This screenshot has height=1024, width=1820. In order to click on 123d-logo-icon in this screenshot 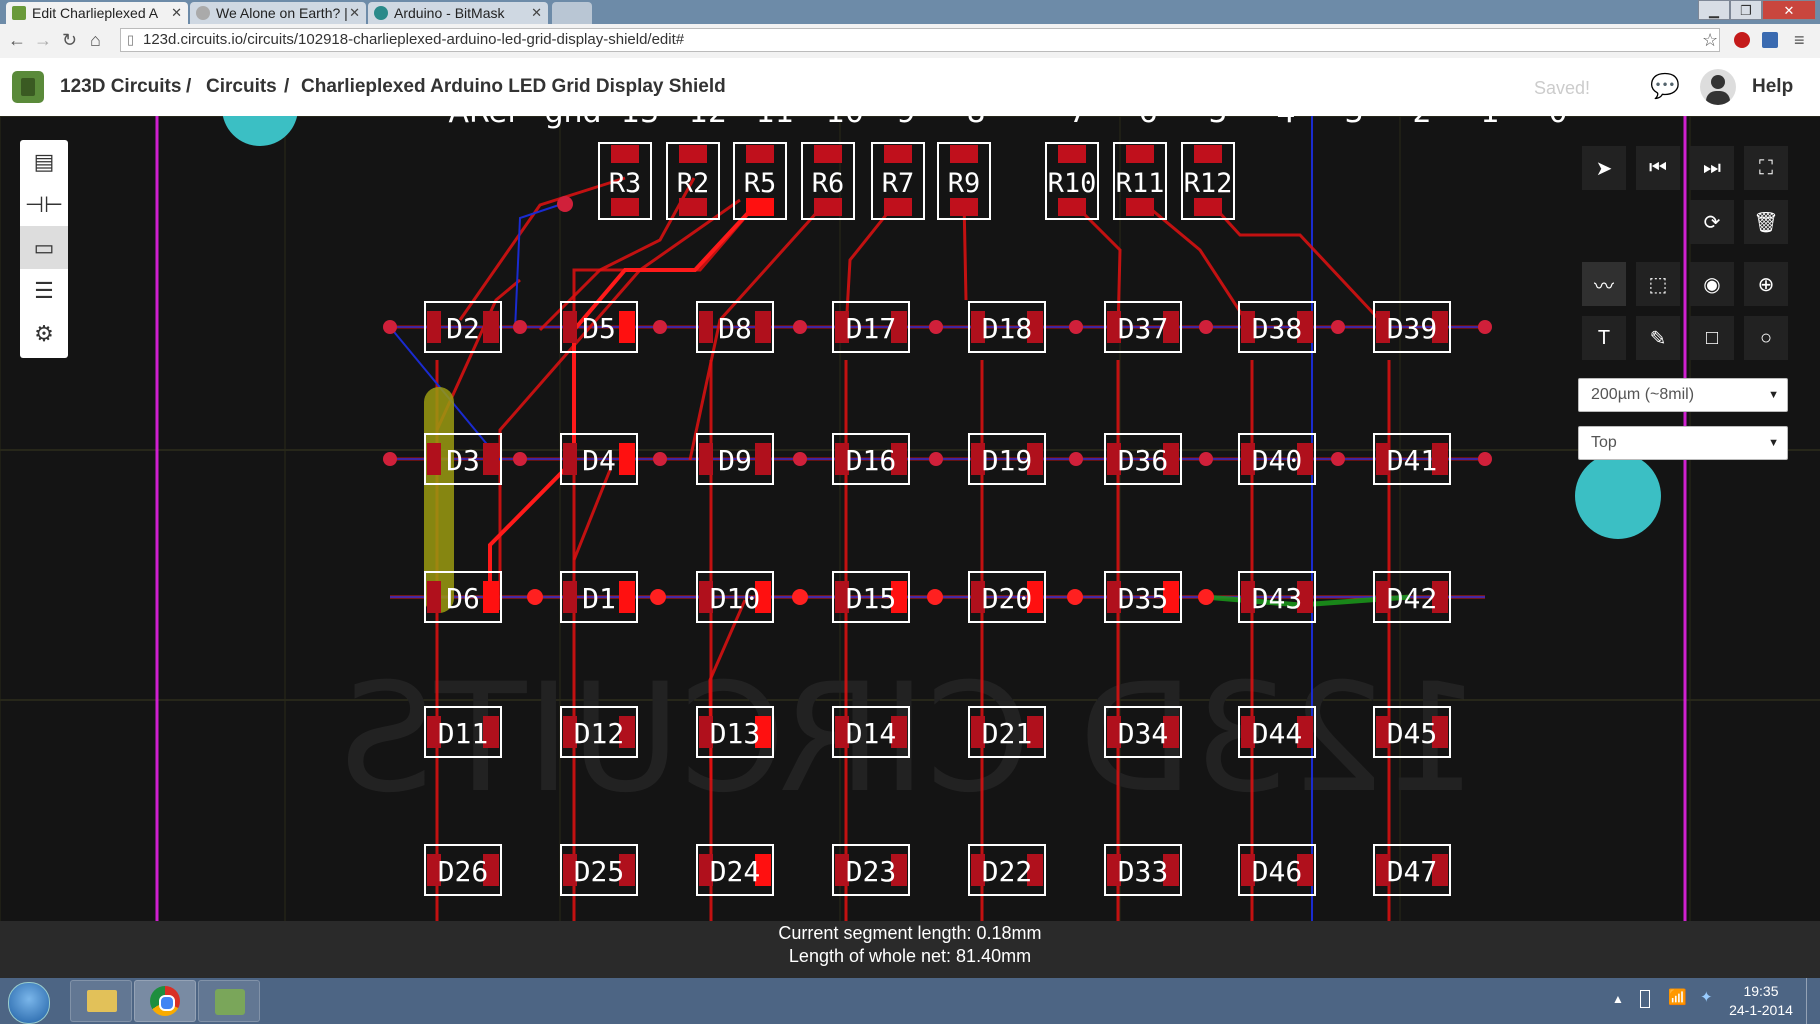, I will do `click(28, 87)`.